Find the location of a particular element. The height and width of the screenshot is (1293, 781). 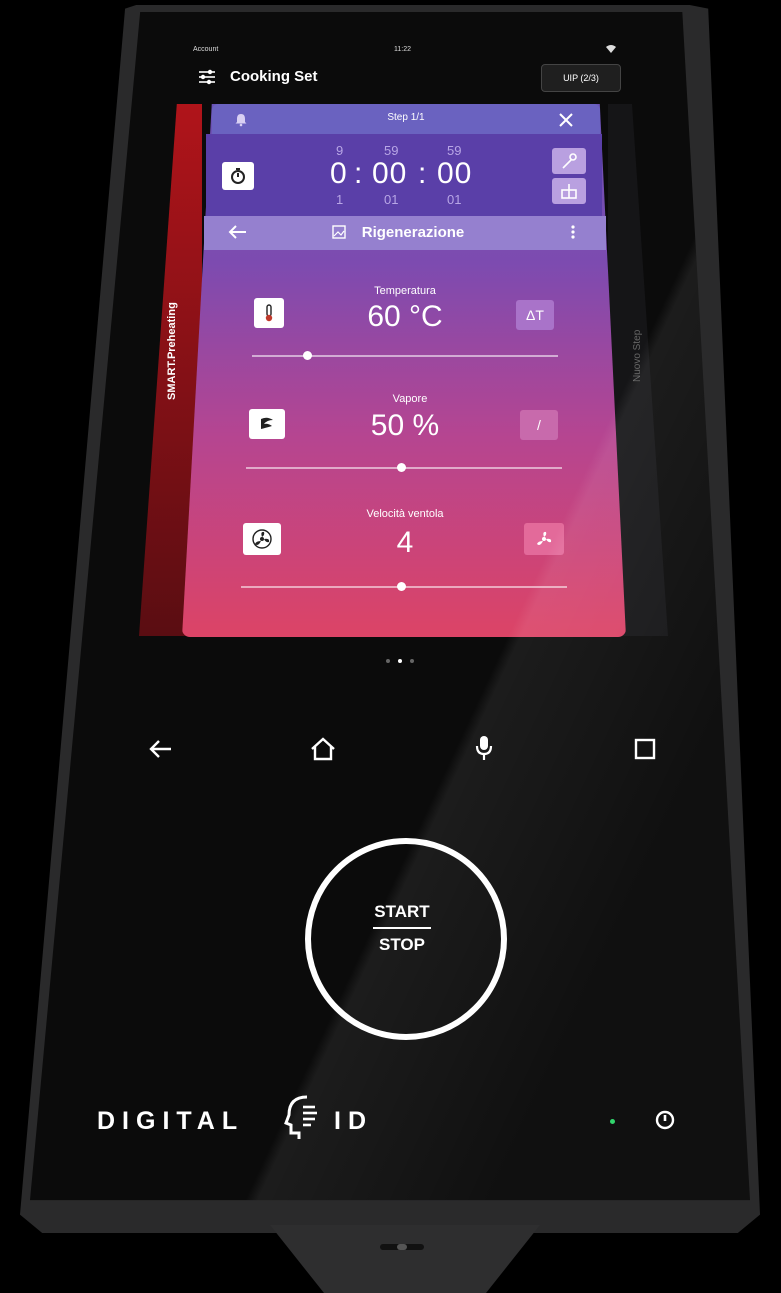

brand-logo-right: ID is located at coordinates (353, 1121).